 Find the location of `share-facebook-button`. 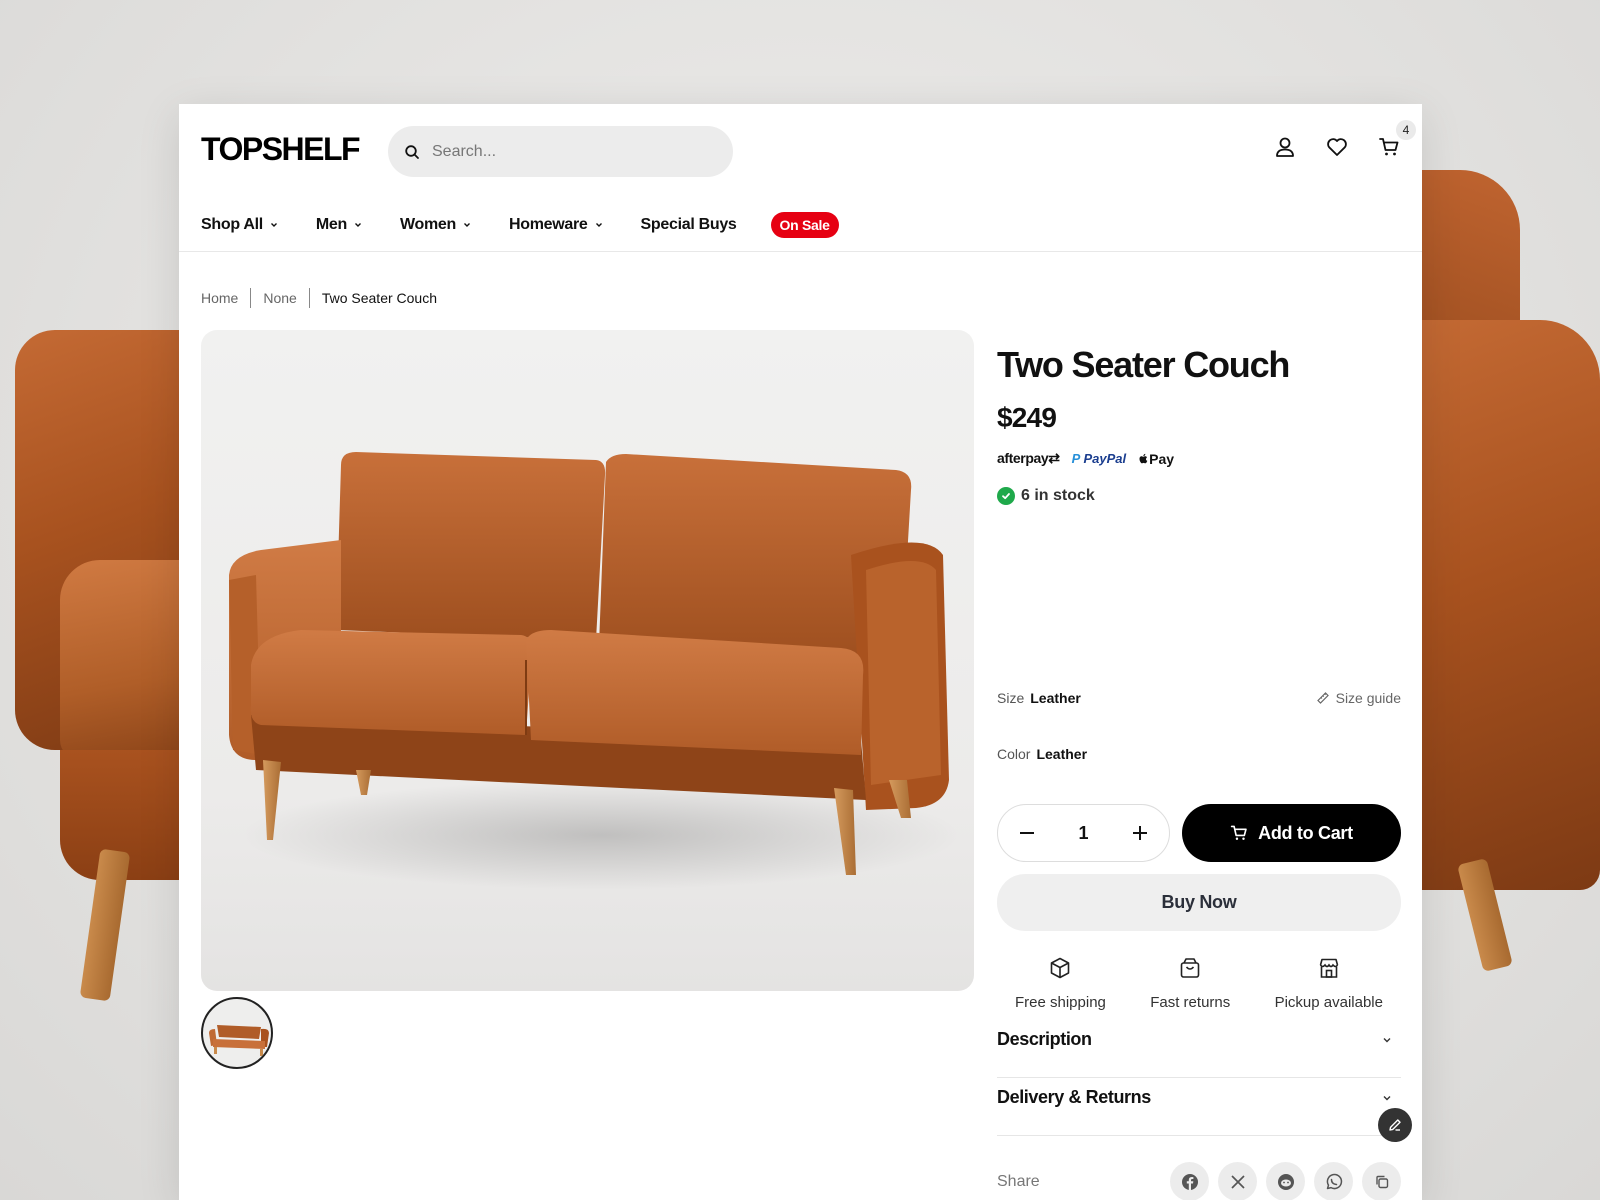

share-facebook-button is located at coordinates (1189, 1181).